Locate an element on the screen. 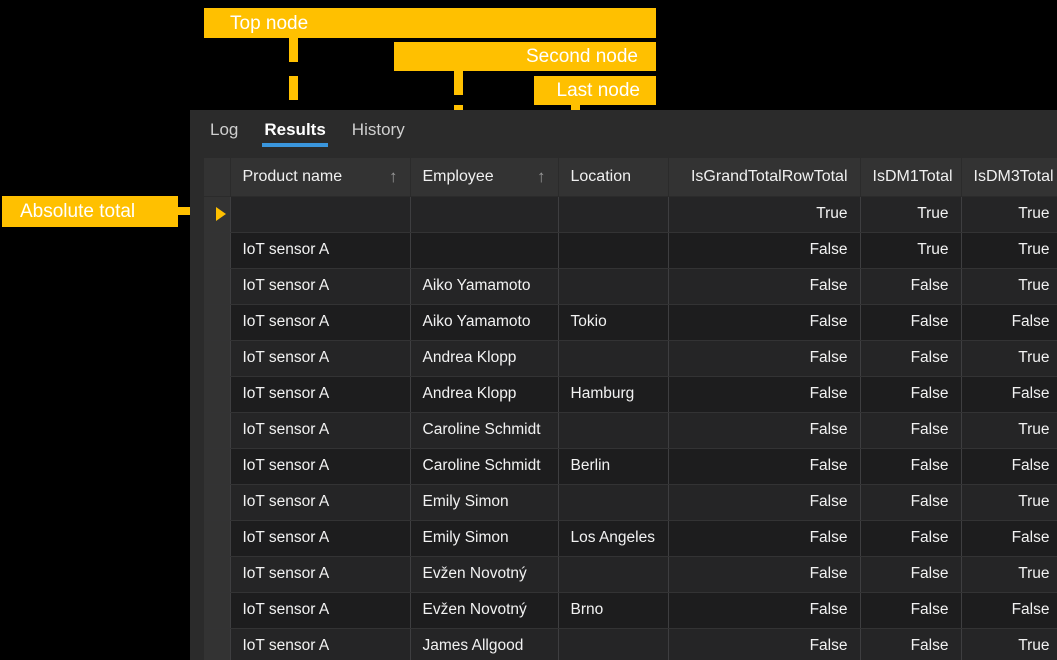 Image resolution: width=1057 pixels, height=660 pixels. column-header-isdm3total: IsDM3Total is located at coordinates (1009, 177).